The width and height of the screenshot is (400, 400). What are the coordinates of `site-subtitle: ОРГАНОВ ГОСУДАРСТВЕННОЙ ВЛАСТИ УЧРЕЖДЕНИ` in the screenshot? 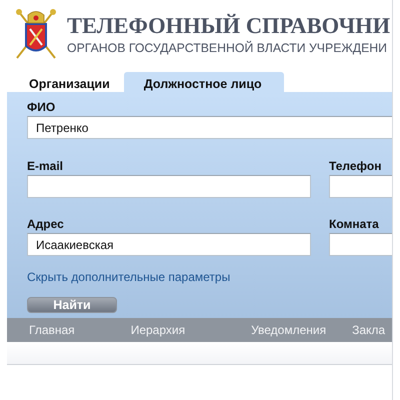 It's located at (227, 48).